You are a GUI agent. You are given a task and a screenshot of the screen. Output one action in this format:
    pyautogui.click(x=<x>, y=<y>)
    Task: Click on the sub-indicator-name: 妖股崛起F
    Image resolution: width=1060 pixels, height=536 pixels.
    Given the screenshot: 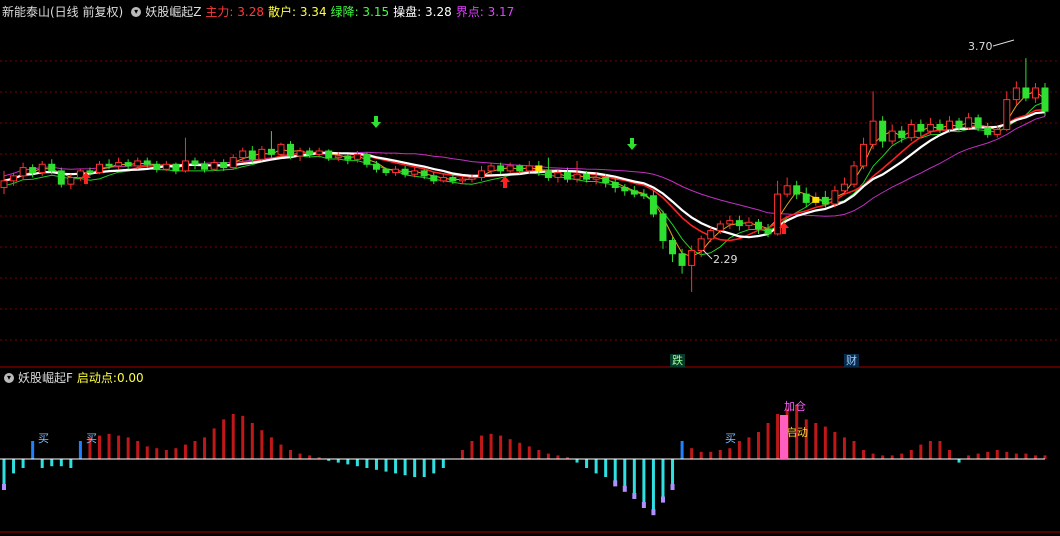 What is the action you would take?
    pyautogui.click(x=45, y=378)
    